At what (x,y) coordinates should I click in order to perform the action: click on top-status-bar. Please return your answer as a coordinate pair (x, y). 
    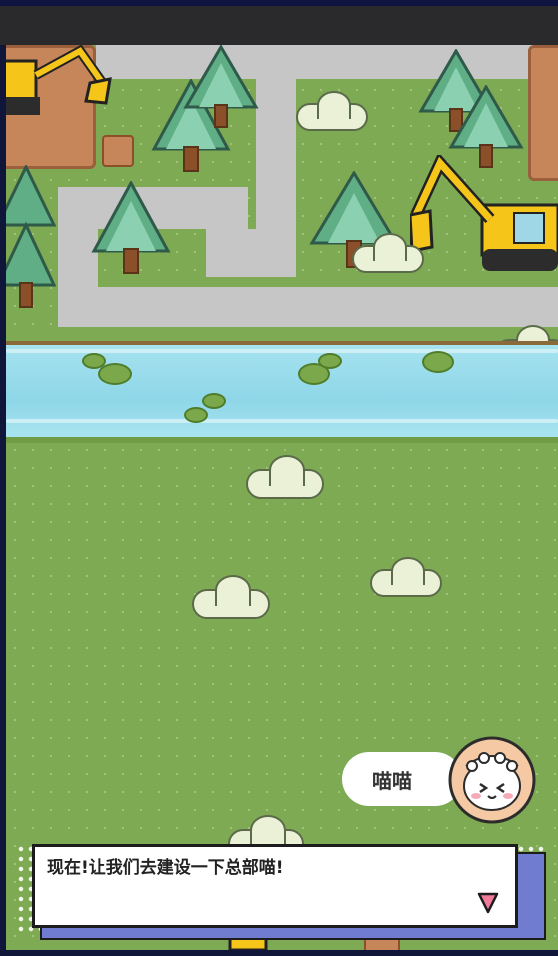
    Looking at the image, I should click on (279, 22).